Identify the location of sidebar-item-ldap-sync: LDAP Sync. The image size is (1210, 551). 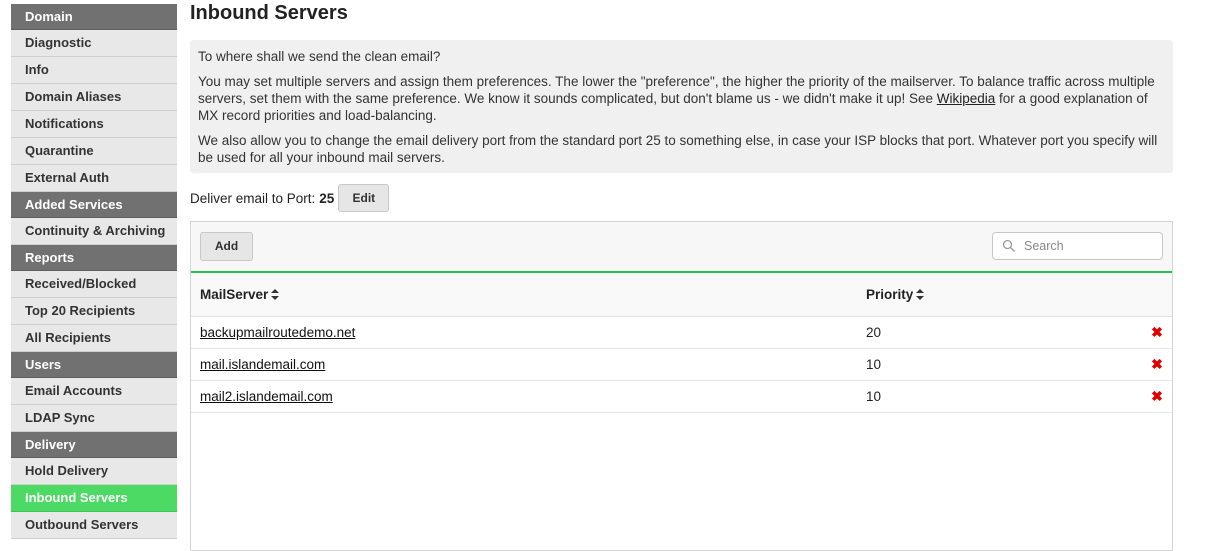
(94, 418).